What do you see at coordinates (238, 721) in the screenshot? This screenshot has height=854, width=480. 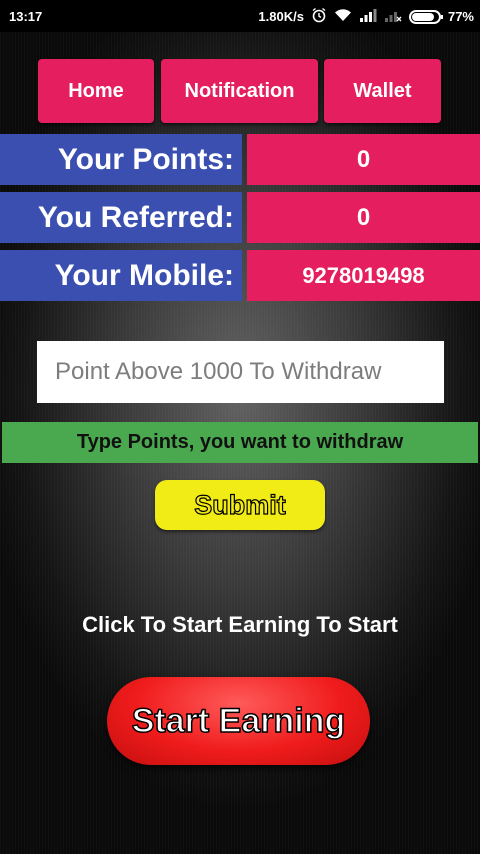 I see `start-earning-button: Start Earning` at bounding box center [238, 721].